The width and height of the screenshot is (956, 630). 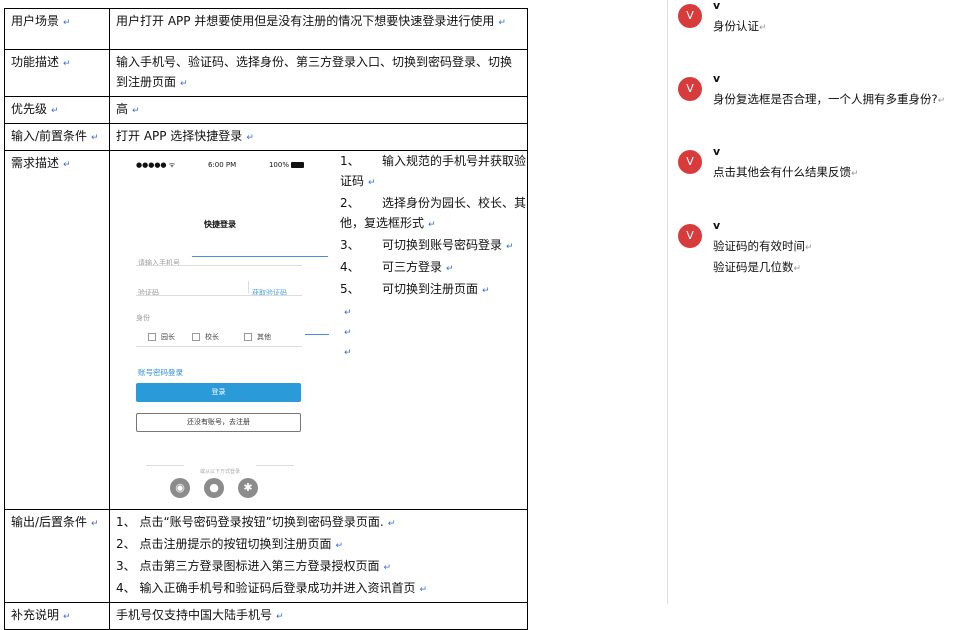 What do you see at coordinates (205, 337) in the screenshot?
I see `role-checkbox-headmaster: 校长` at bounding box center [205, 337].